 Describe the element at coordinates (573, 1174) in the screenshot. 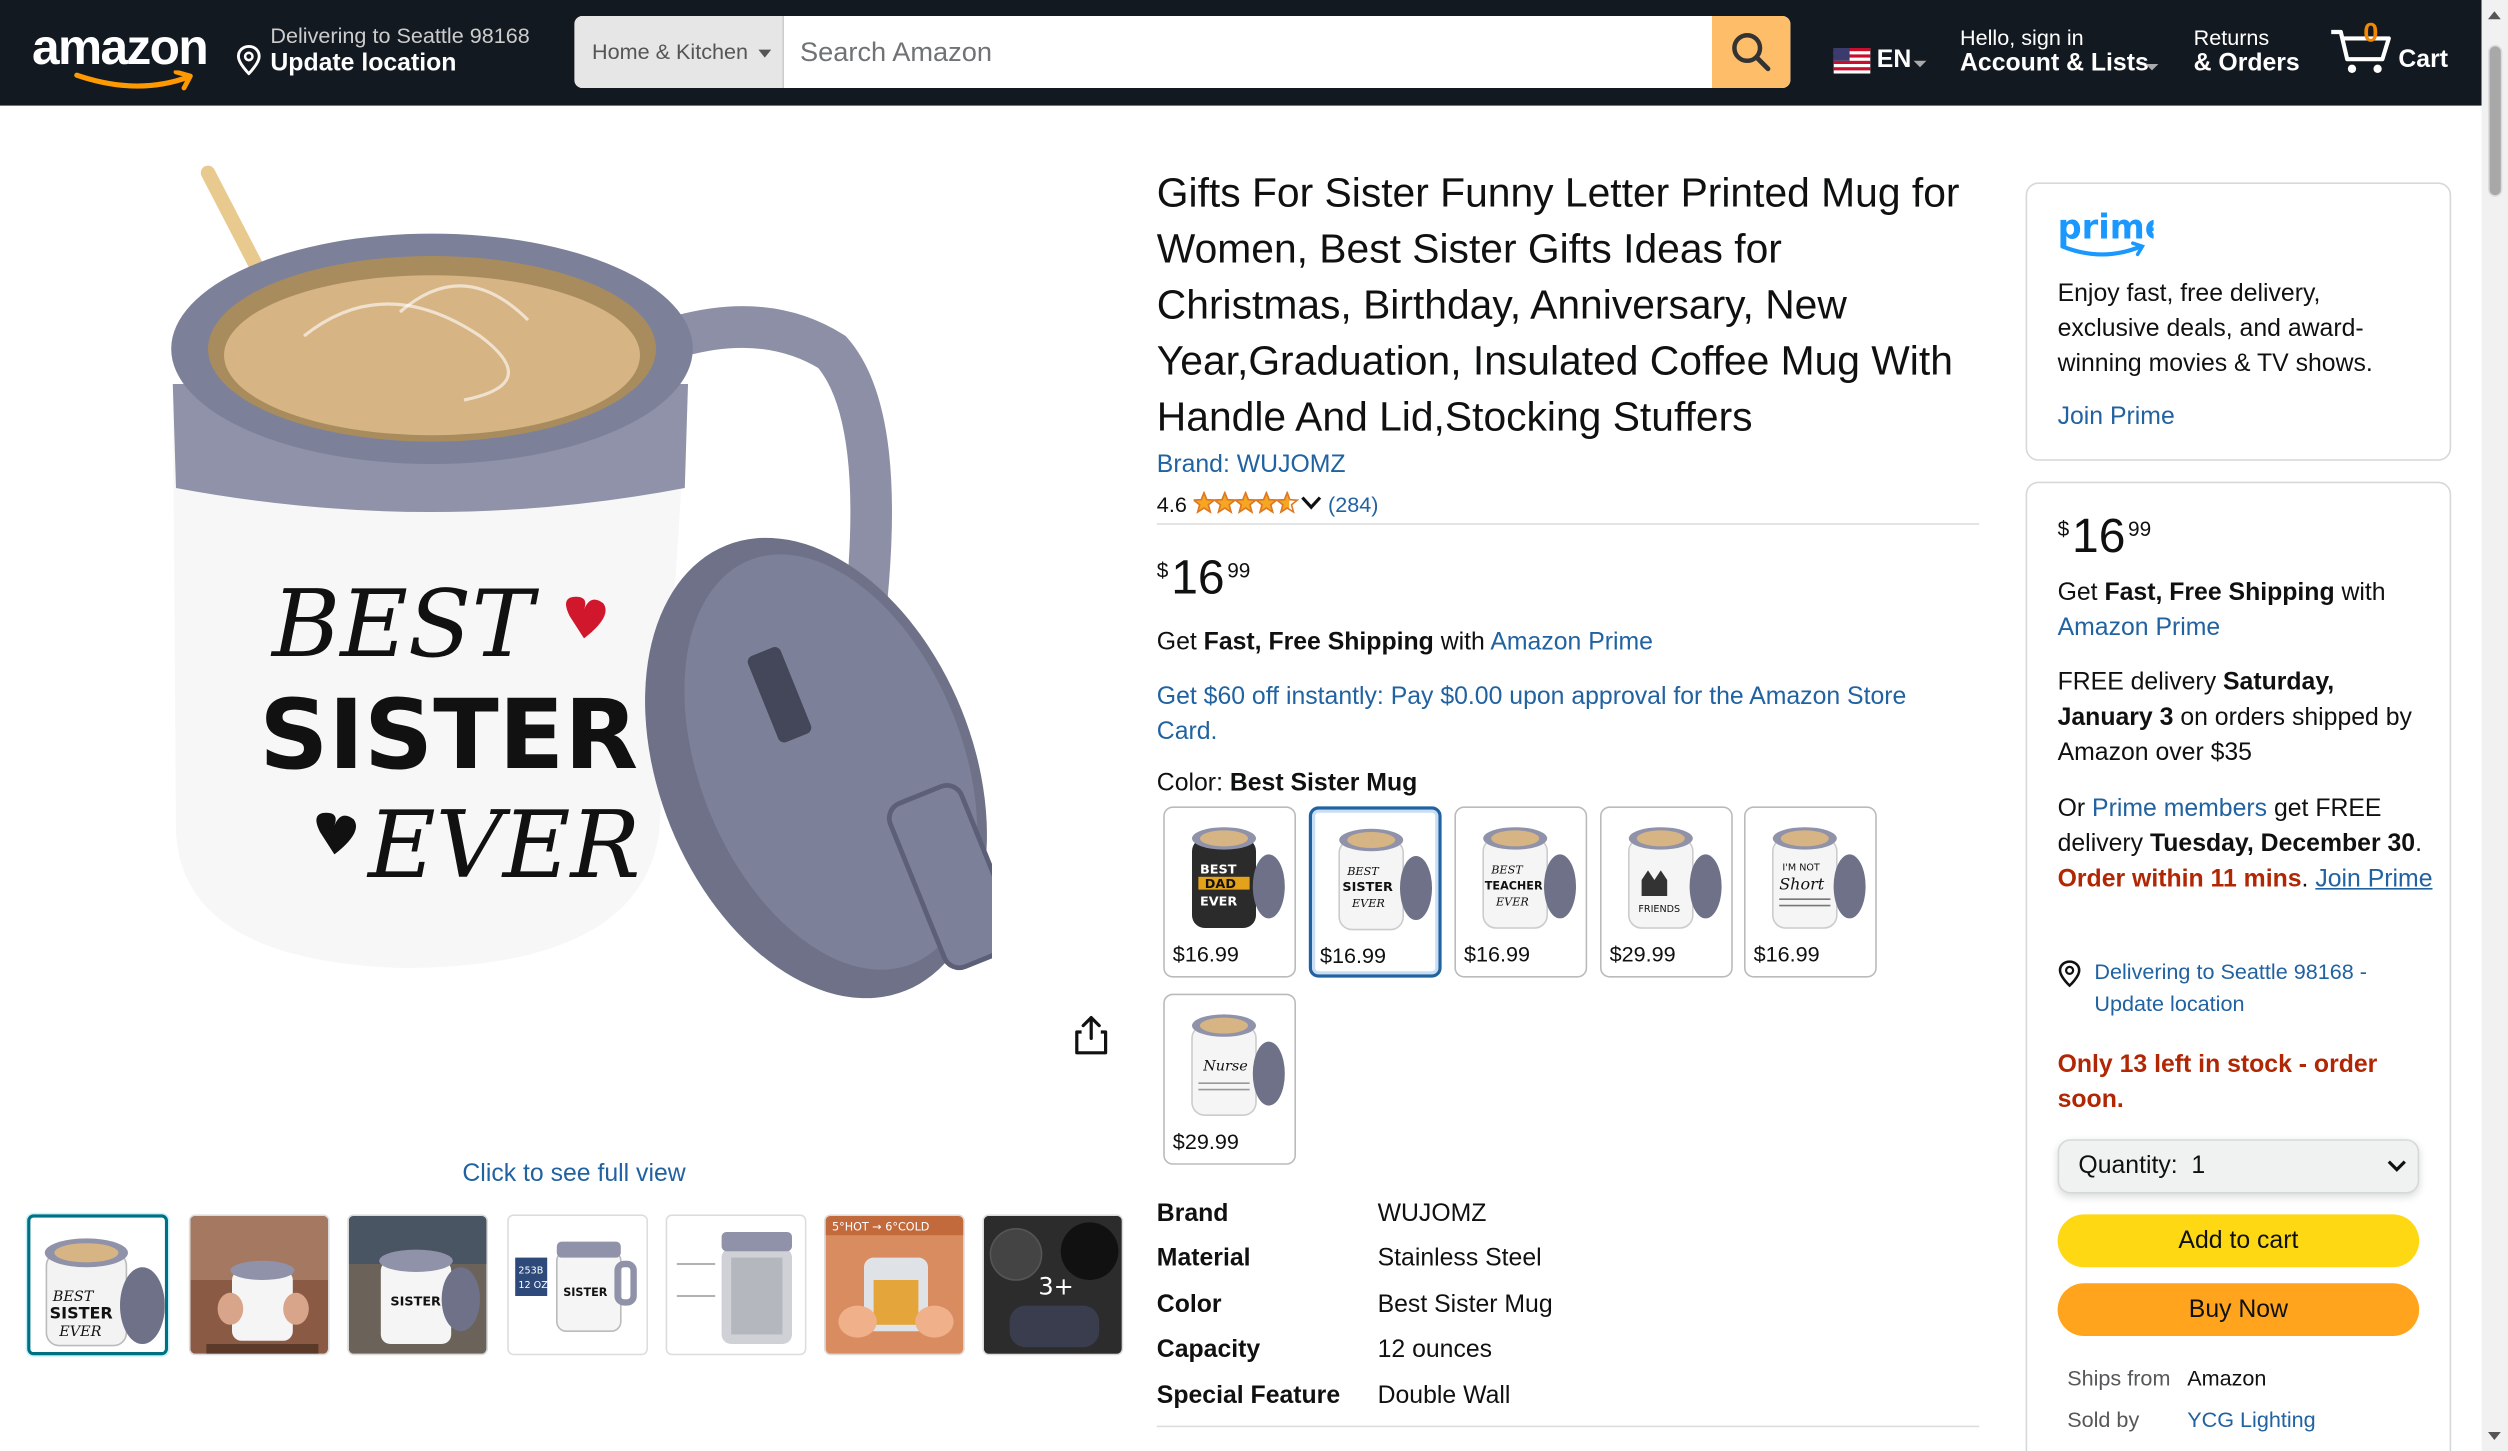

I see `full-view-link: Click to see full view` at that location.